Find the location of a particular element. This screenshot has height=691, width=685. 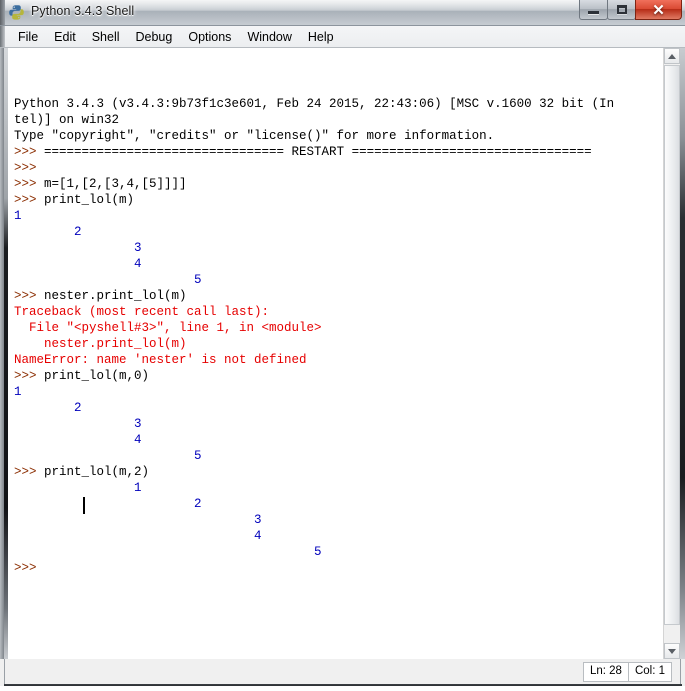

scroll-down-button is located at coordinates (672, 651).